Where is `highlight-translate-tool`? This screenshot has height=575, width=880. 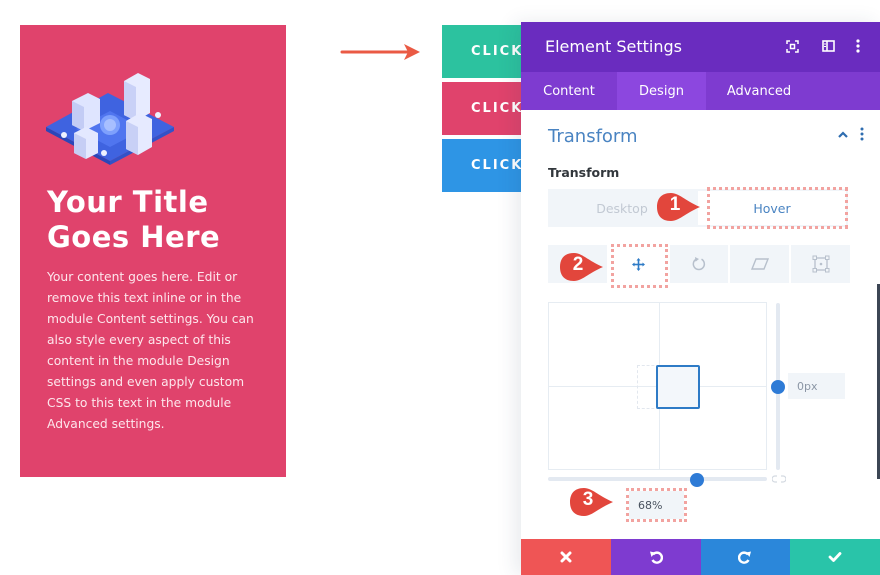 highlight-translate-tool is located at coordinates (639, 266).